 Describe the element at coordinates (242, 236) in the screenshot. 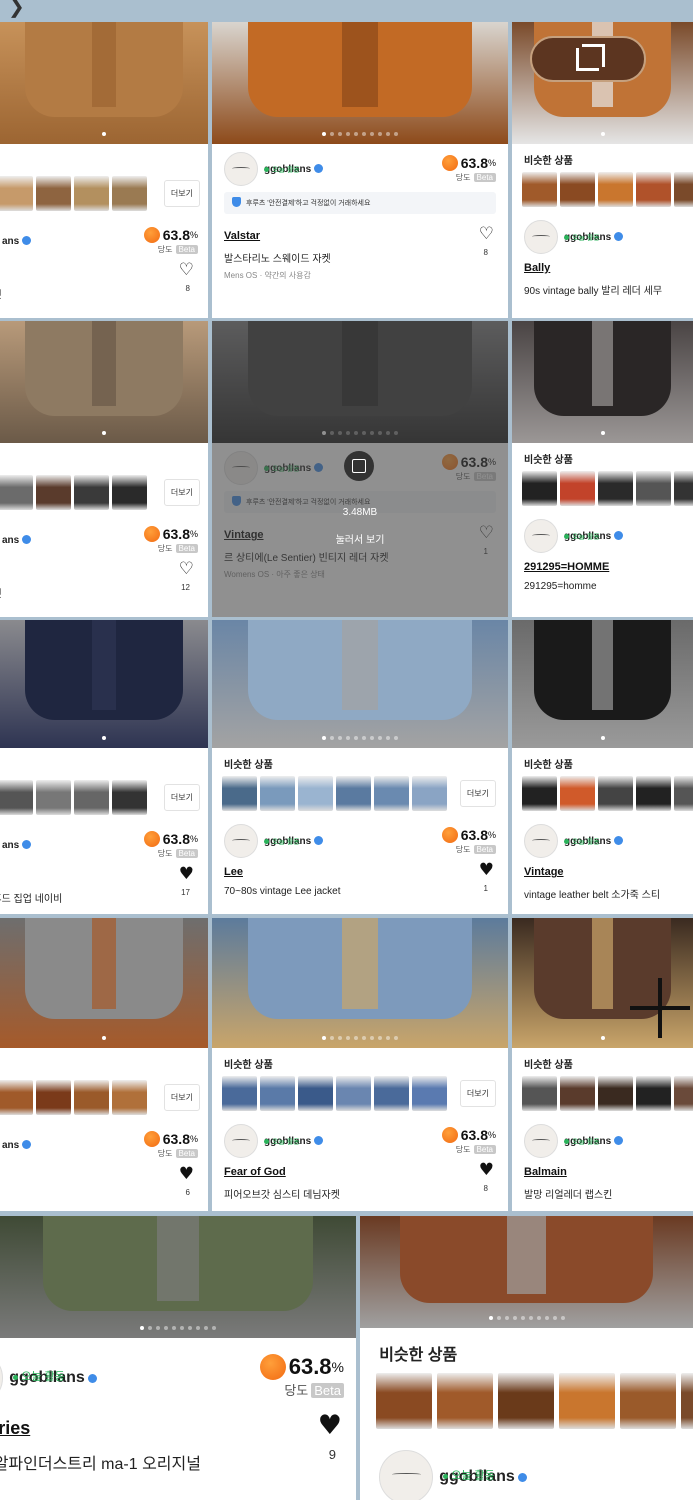

I see `brand-name: Valstar` at that location.